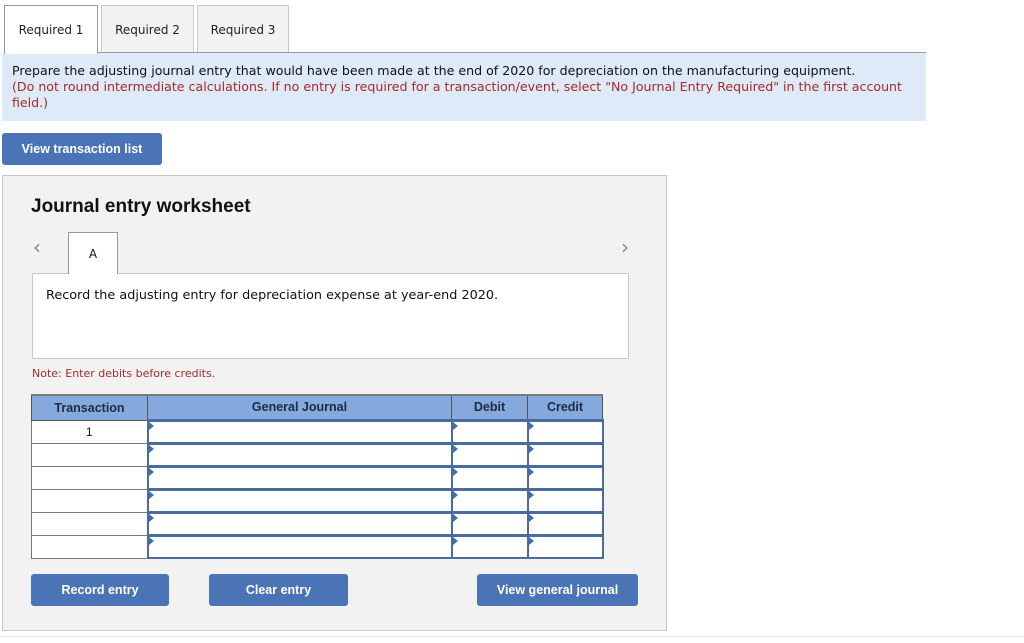 The height and width of the screenshot is (643, 1024). What do you see at coordinates (89, 431) in the screenshot?
I see `transaction-cell: 1` at bounding box center [89, 431].